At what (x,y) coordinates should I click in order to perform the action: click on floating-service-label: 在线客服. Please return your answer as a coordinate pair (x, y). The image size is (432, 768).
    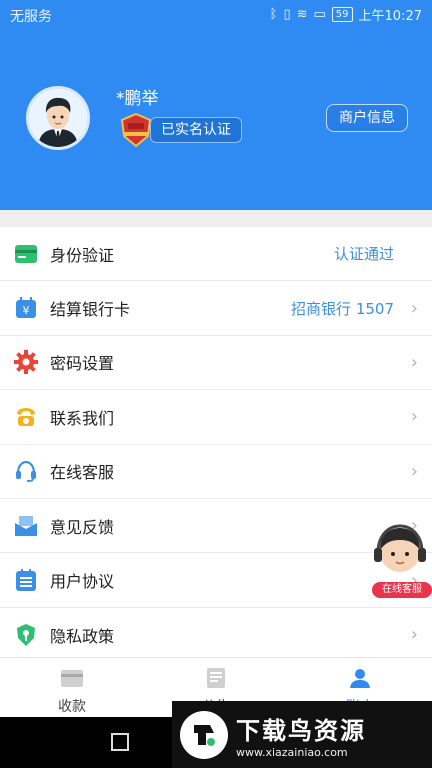
    Looking at the image, I should click on (402, 590).